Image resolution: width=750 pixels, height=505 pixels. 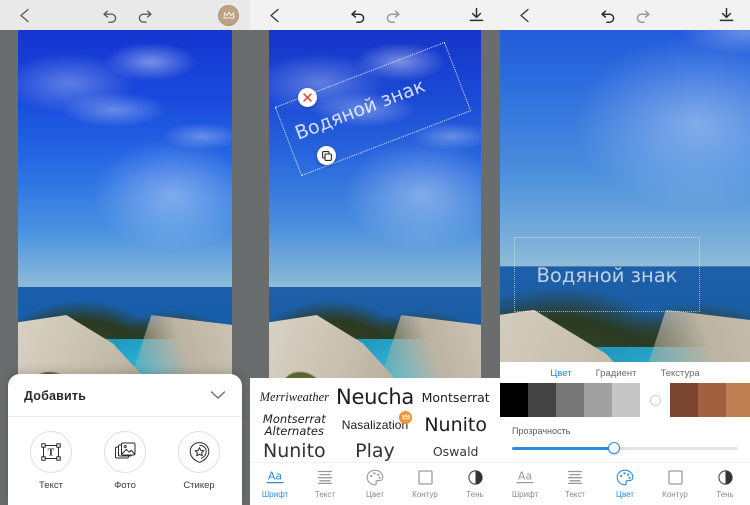 What do you see at coordinates (294, 397) in the screenshot?
I see `font-option: Merriweather` at bounding box center [294, 397].